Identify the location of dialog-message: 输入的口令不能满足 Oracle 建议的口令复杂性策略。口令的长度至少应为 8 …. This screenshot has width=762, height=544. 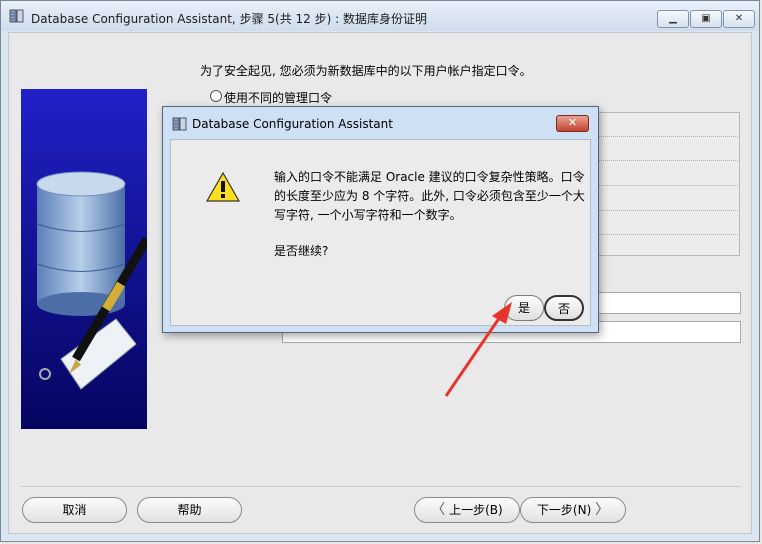
(429, 196).